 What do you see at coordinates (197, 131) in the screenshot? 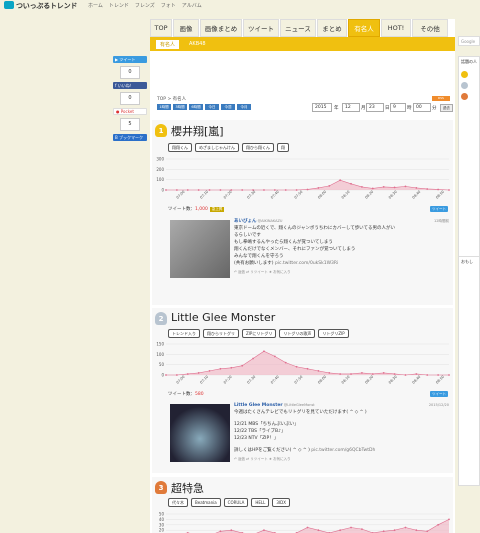
I see `ranking-name-1: 櫻井翔[嵐]` at bounding box center [197, 131].